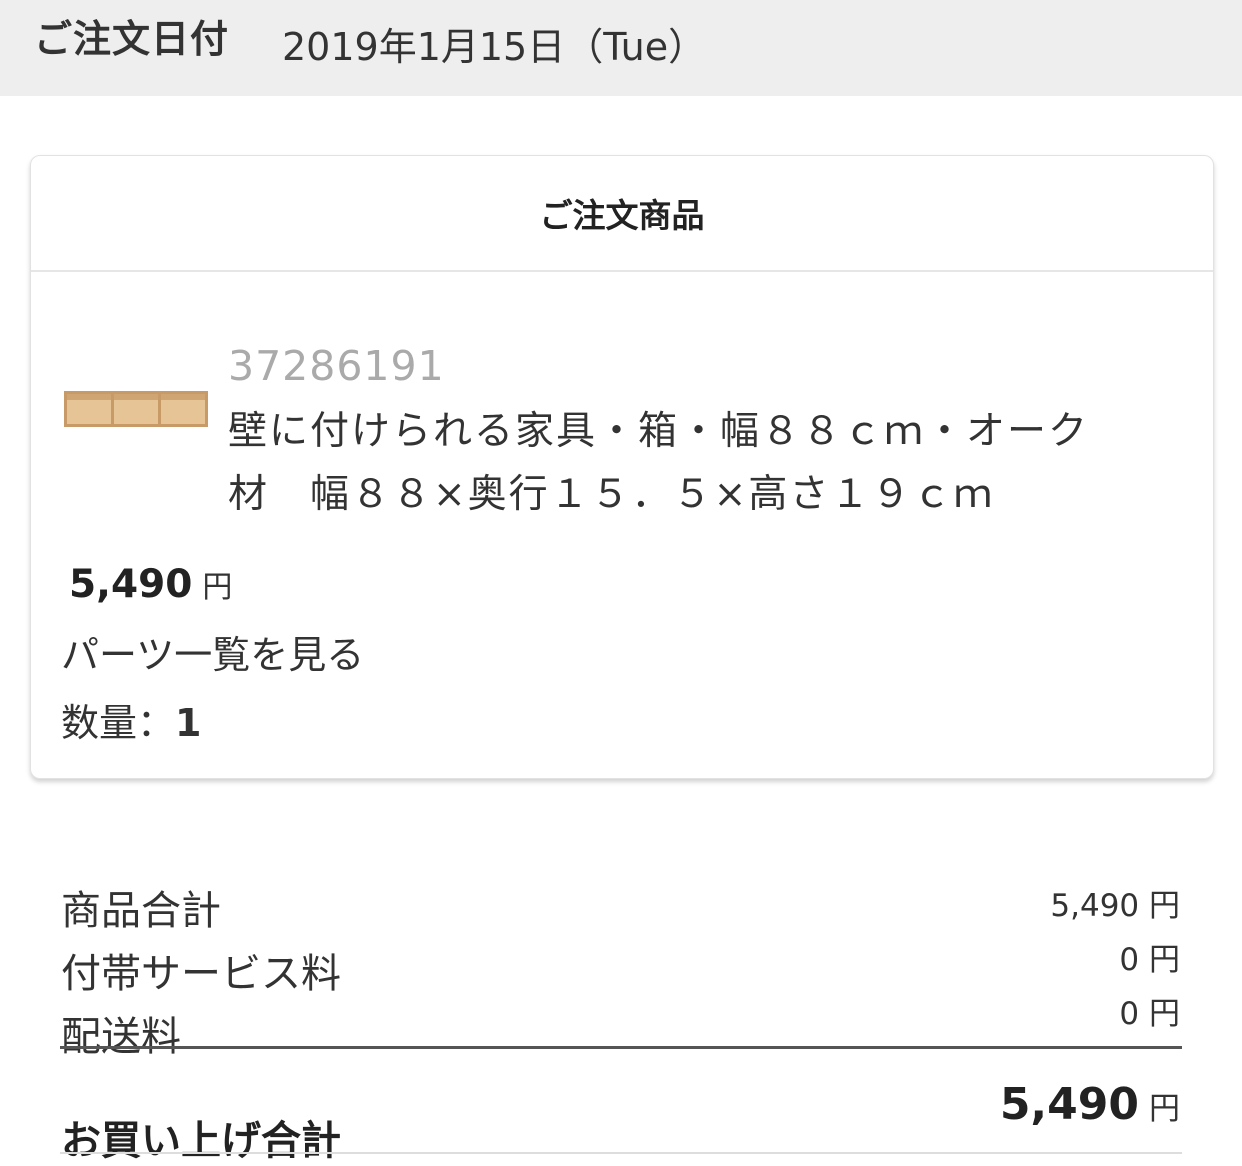 This screenshot has height=1166, width=1242. I want to click on quantity: 数量：1, so click(131, 719).